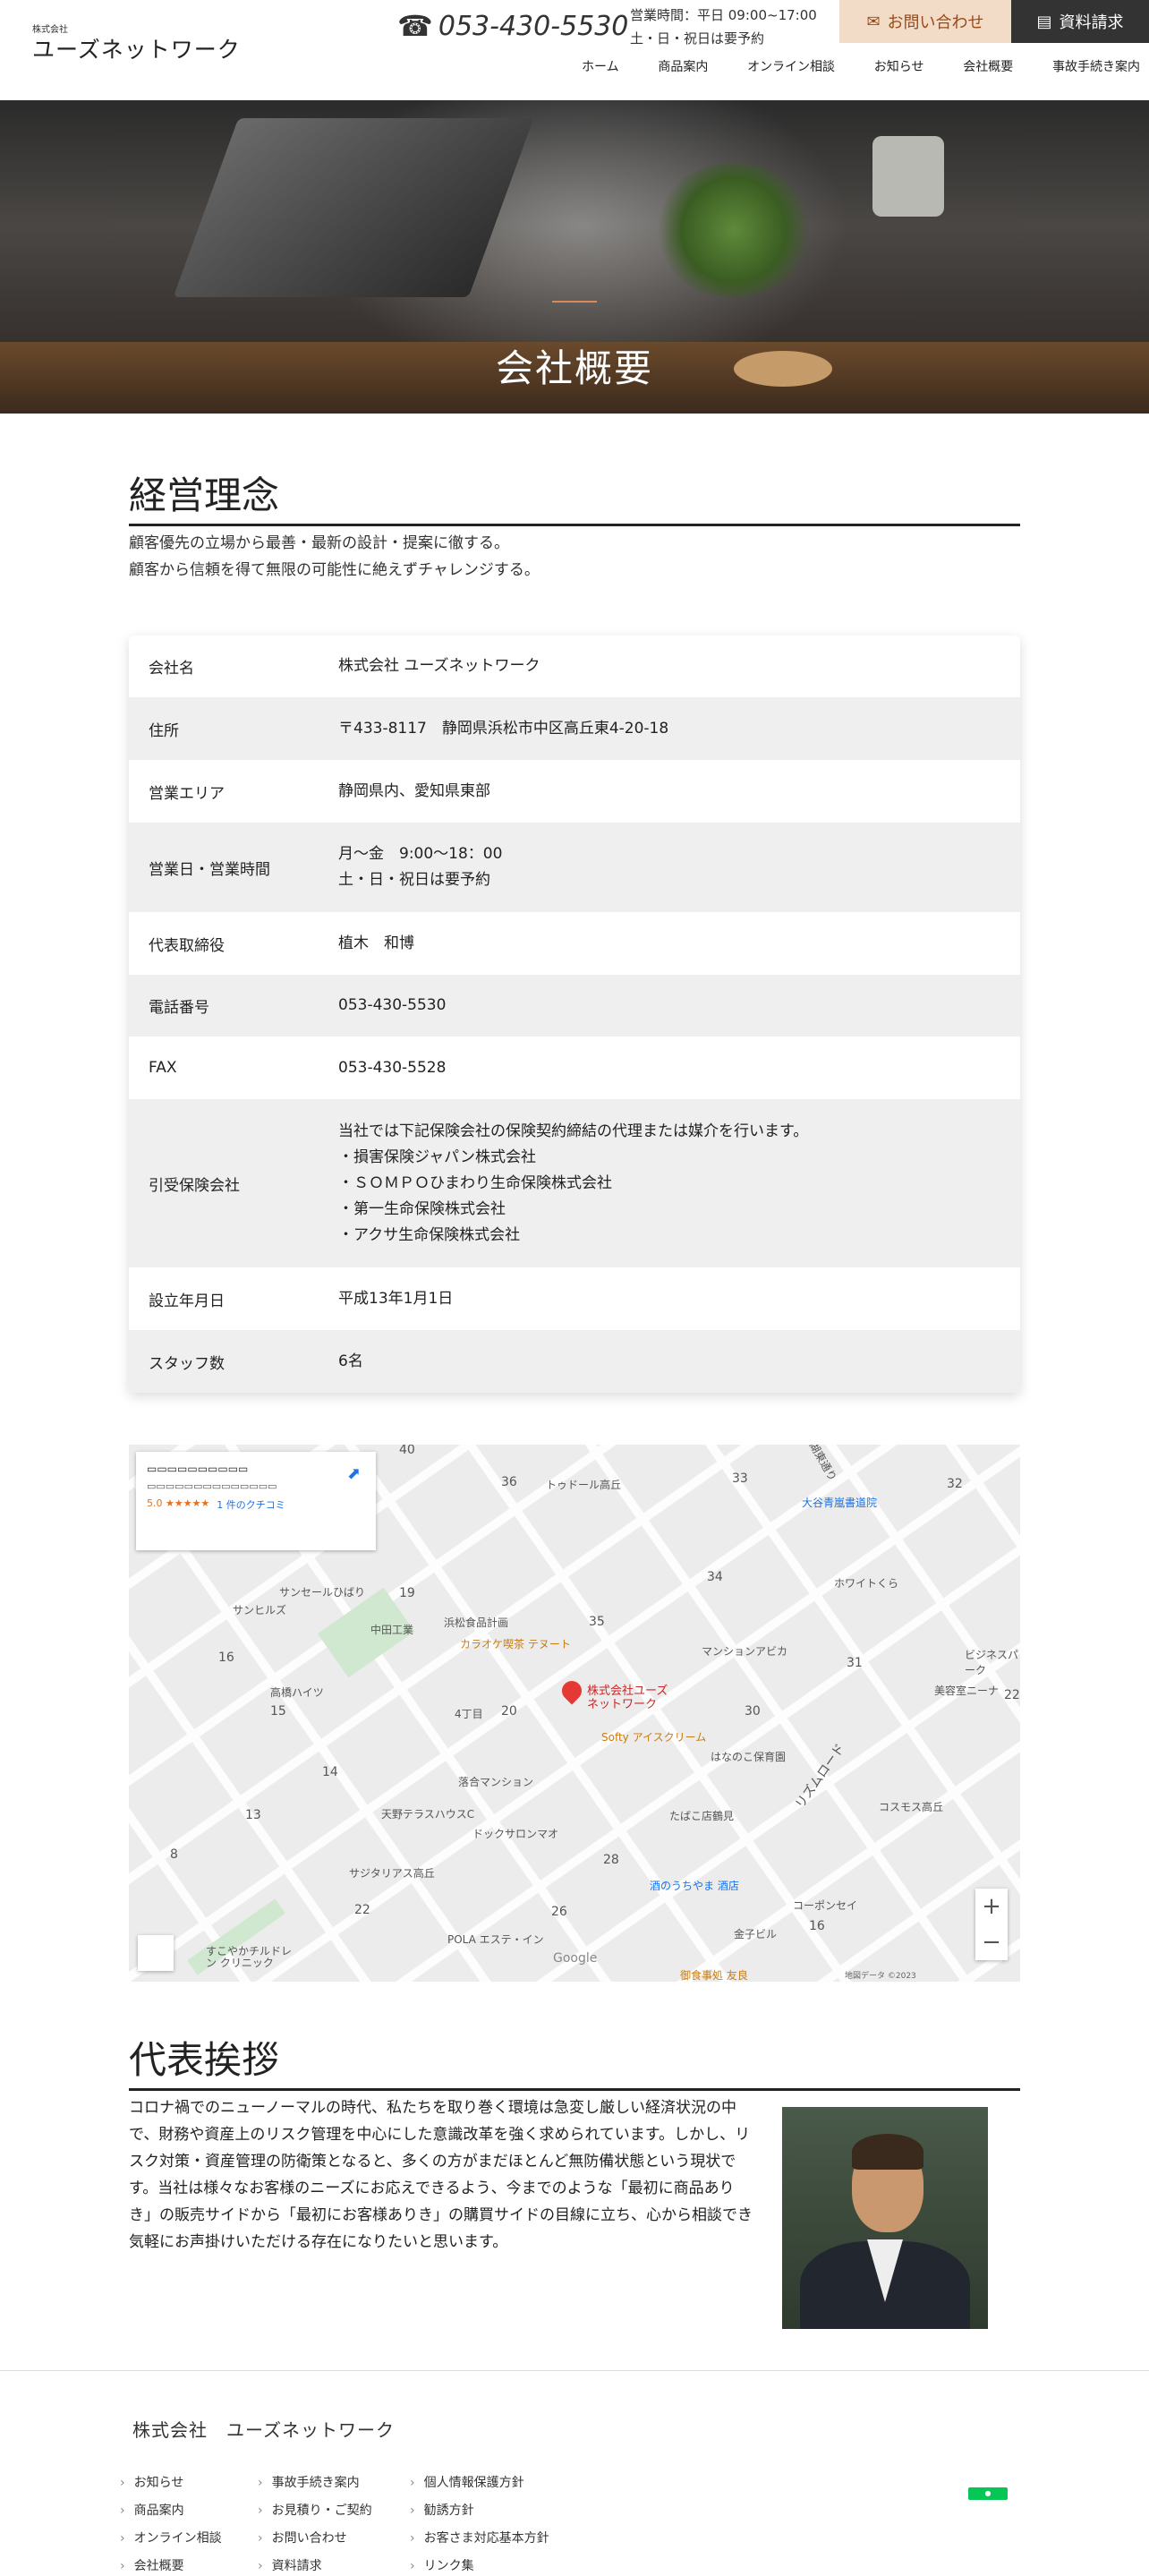 The image size is (1149, 2576). What do you see at coordinates (574, 943) in the screenshot?
I see `table-row: 代表取締役 植木 和博` at bounding box center [574, 943].